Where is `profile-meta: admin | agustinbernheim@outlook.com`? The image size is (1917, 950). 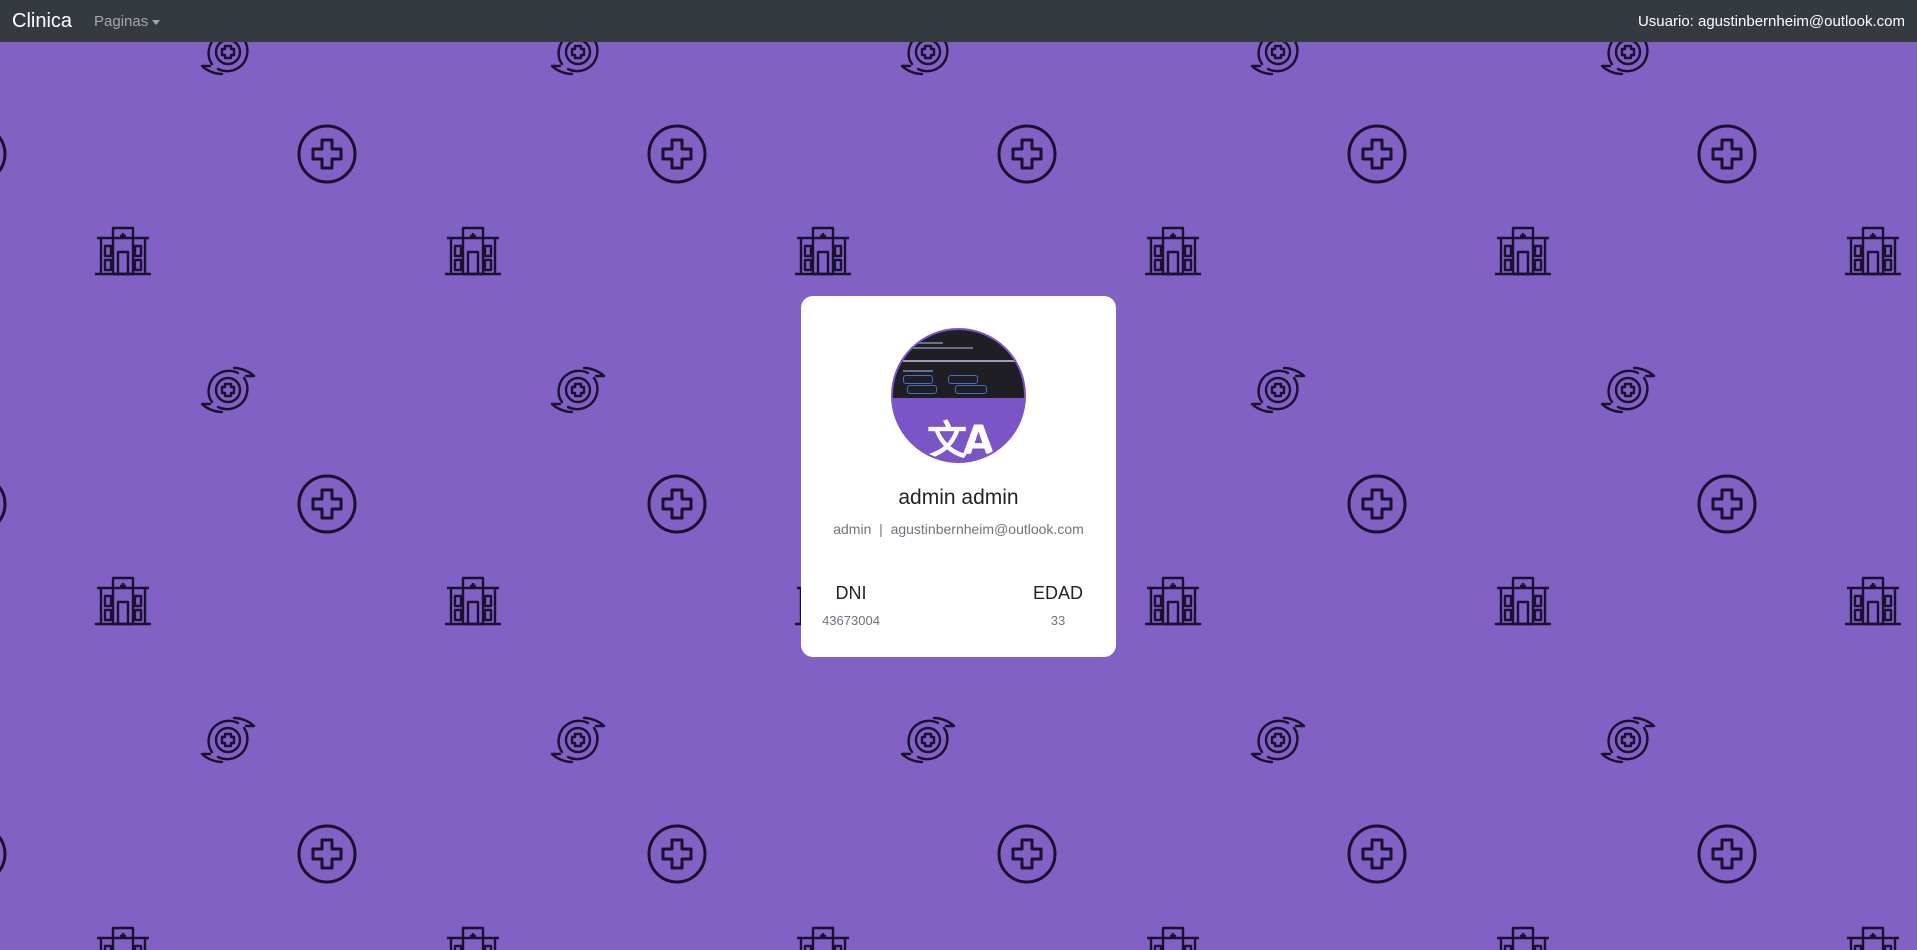 profile-meta: admin | agustinbernheim@outlook.com is located at coordinates (958, 529).